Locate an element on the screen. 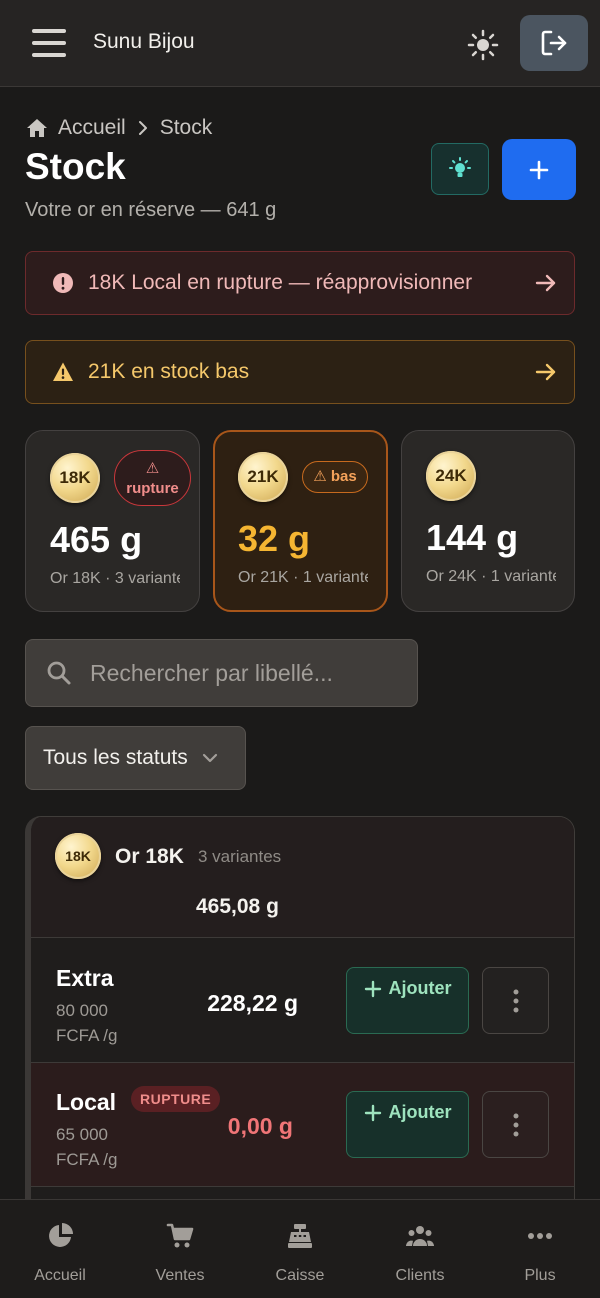 Image resolution: width=600 pixels, height=1298 pixels. card-subtitle: Or 24K · 1 variante is located at coordinates (491, 576).